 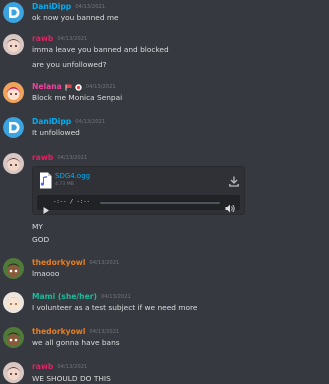 What do you see at coordinates (56, 132) in the screenshot?
I see `message-text: It unfollowed` at bounding box center [56, 132].